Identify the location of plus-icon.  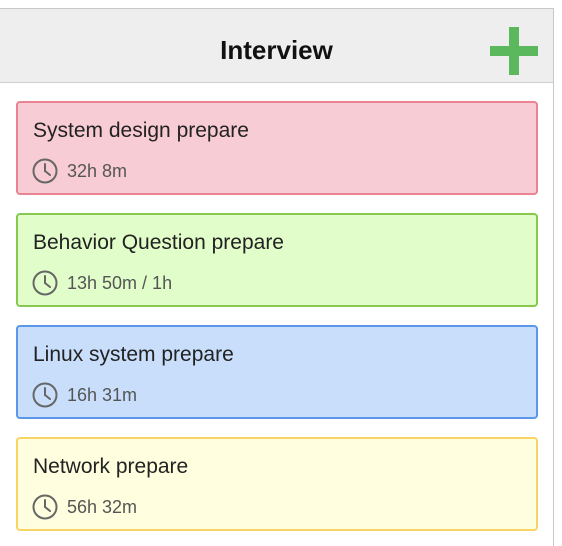
(514, 51).